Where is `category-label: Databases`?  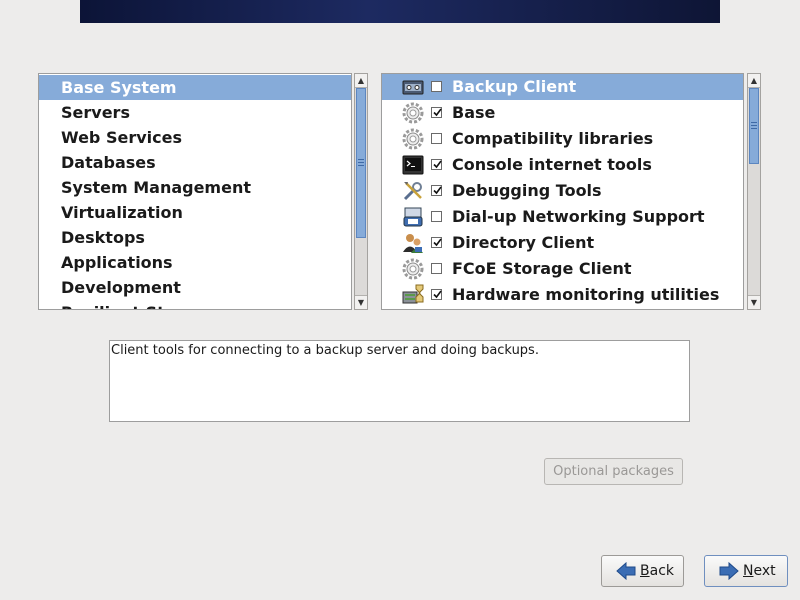
category-label: Databases is located at coordinates (108, 162).